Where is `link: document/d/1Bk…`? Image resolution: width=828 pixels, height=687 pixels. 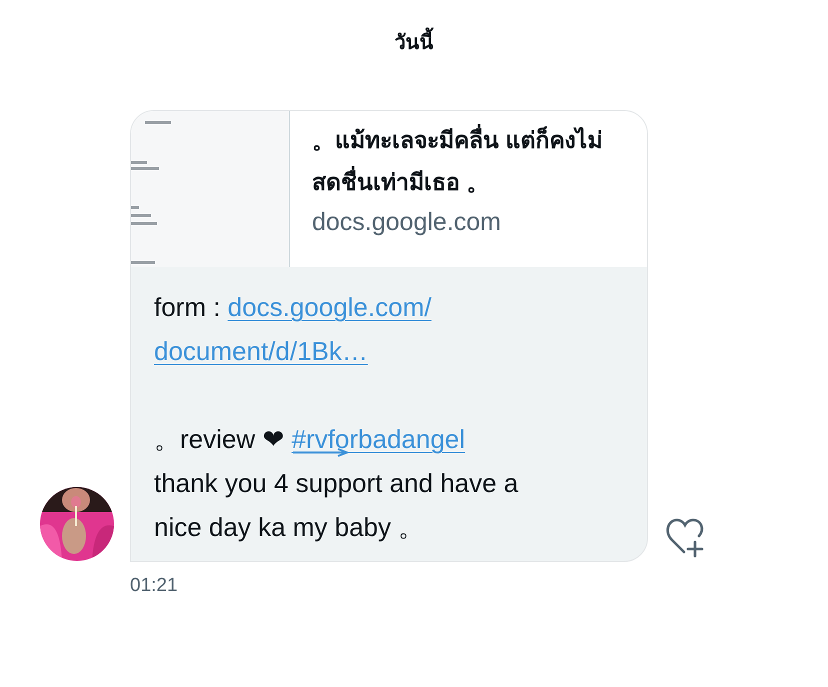
link: document/d/1Bk… is located at coordinates (261, 351).